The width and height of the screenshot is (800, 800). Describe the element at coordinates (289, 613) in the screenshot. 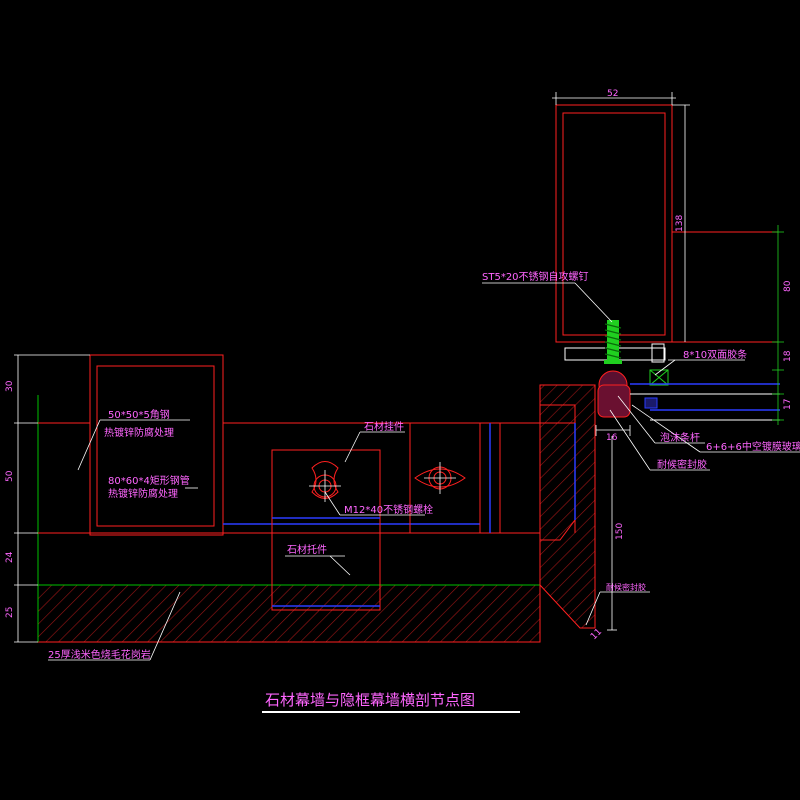

I see `granite-panel` at that location.